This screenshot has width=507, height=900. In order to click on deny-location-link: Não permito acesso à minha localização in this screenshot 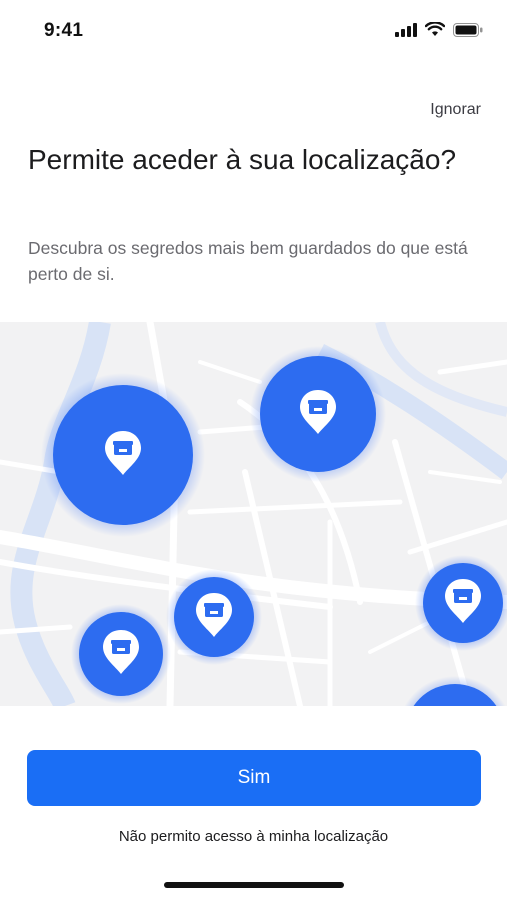, I will do `click(253, 836)`.